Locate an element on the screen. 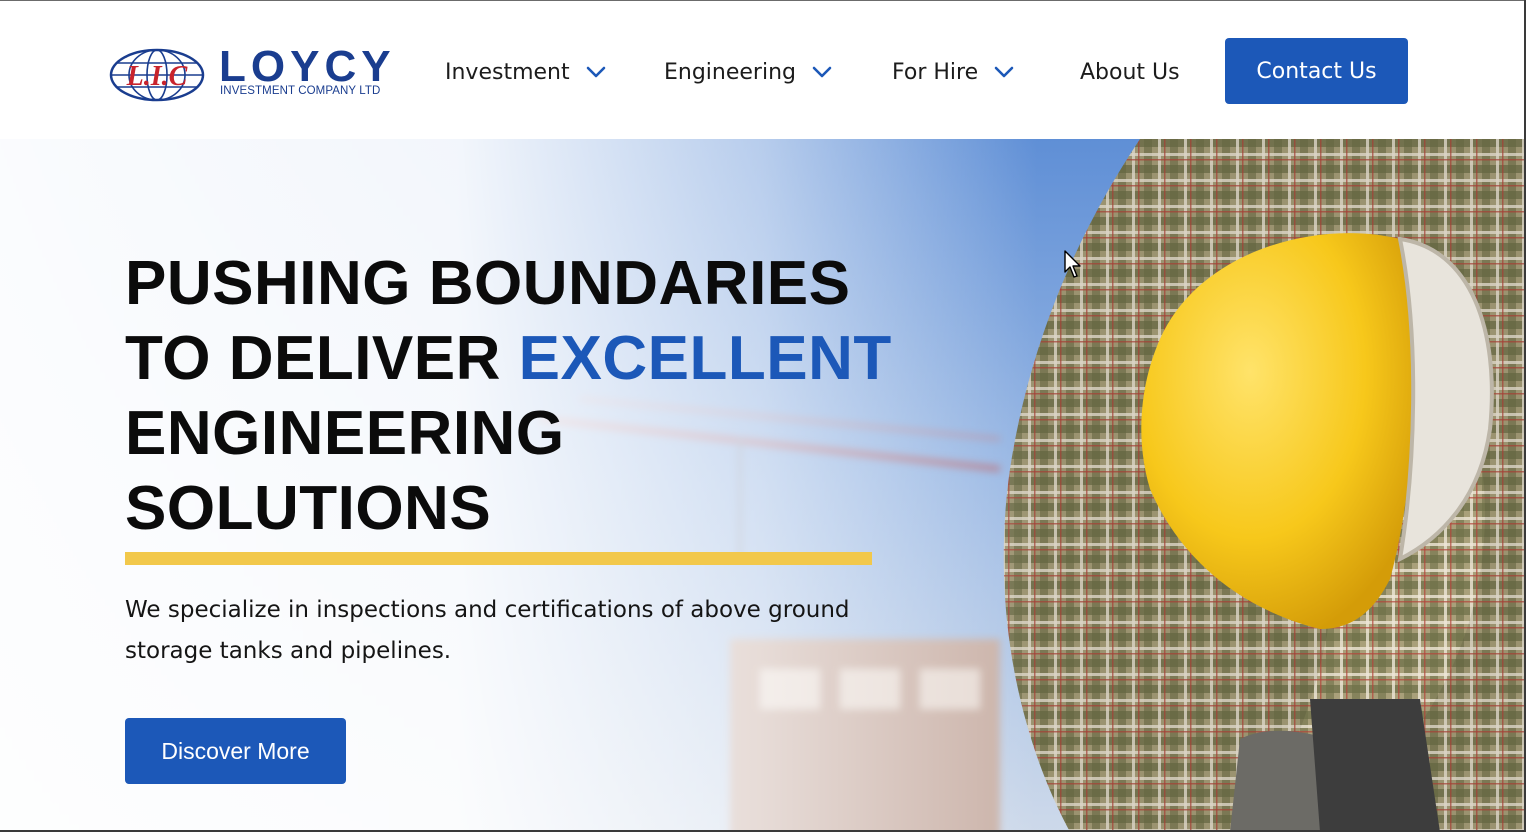 This screenshot has height=832, width=1526. nav-item-about-us: About Us is located at coordinates (1130, 72).